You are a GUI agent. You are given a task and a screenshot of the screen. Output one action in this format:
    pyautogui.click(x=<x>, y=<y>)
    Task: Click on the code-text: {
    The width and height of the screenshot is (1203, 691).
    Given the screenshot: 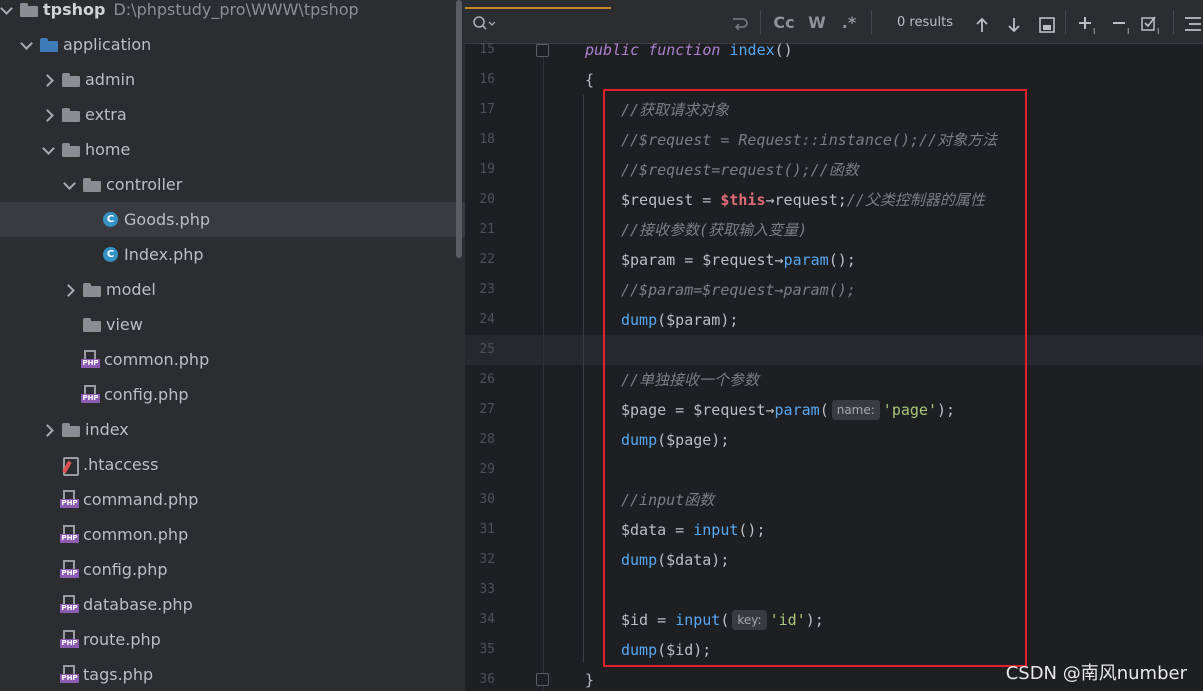 What is the action you would take?
    pyautogui.click(x=590, y=80)
    